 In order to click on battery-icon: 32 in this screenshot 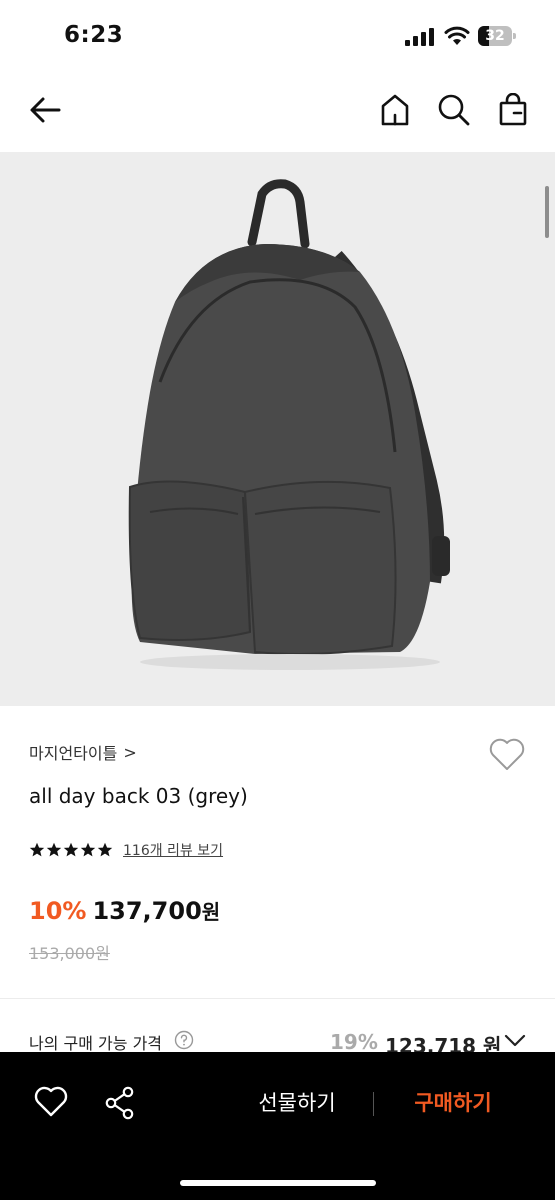, I will do `click(497, 36)`.